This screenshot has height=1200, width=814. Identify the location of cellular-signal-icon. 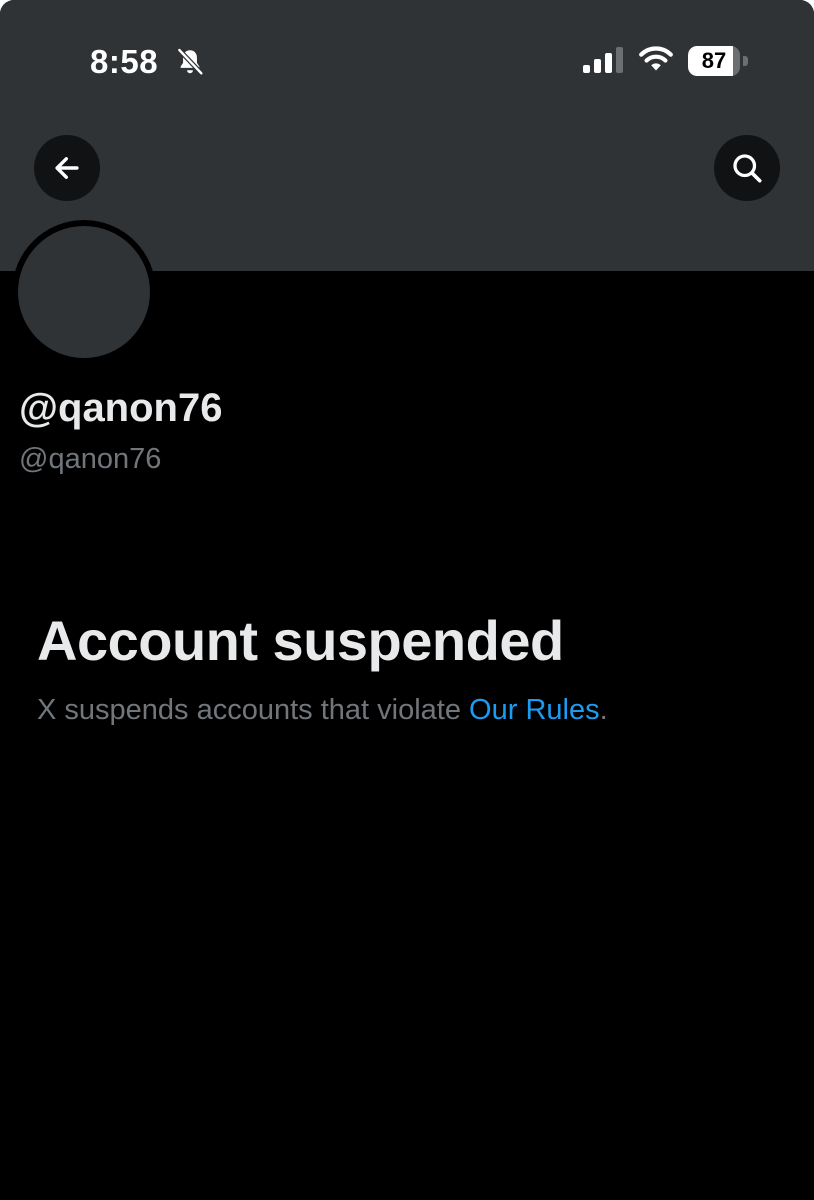
(603, 60).